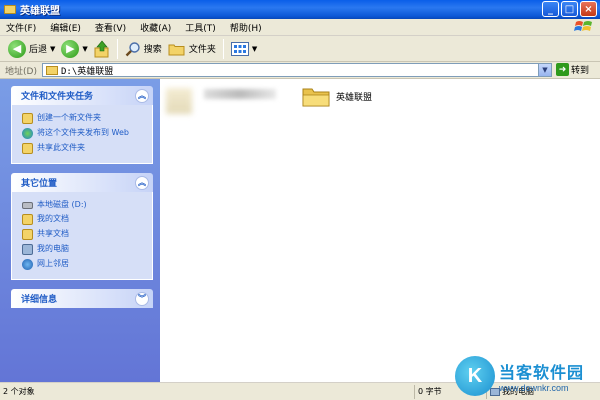 The height and width of the screenshot is (400, 600). Describe the element at coordinates (254, 49) in the screenshot. I see `views-dropdown-icon: ▼` at that location.